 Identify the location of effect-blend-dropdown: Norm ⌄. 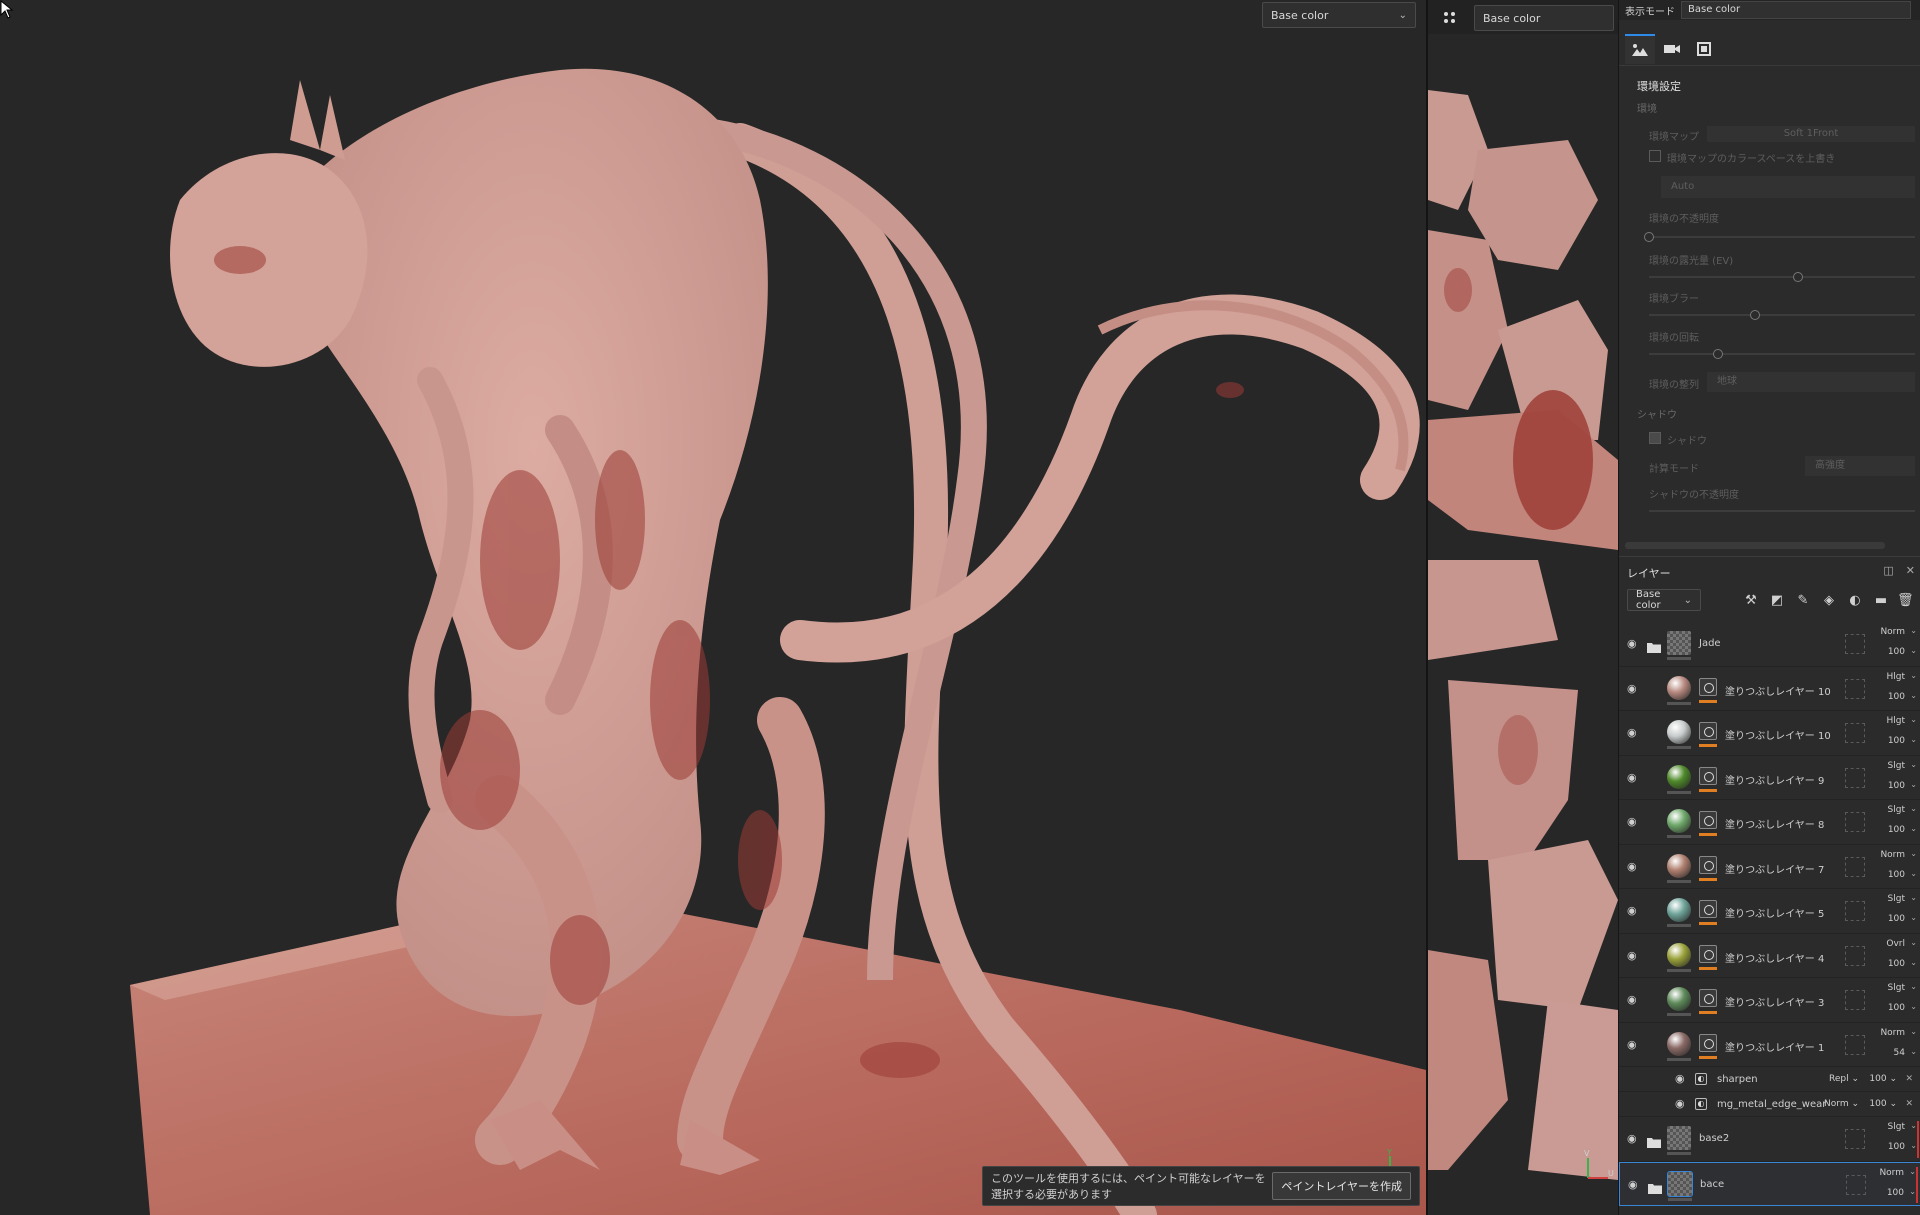
(1841, 1104).